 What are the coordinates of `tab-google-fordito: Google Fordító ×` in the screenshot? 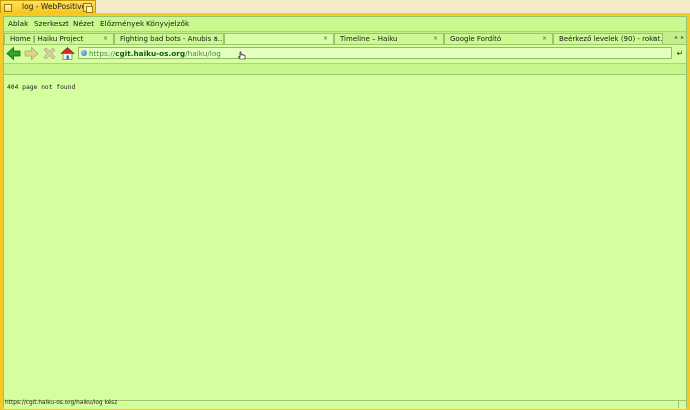 It's located at (498, 38).